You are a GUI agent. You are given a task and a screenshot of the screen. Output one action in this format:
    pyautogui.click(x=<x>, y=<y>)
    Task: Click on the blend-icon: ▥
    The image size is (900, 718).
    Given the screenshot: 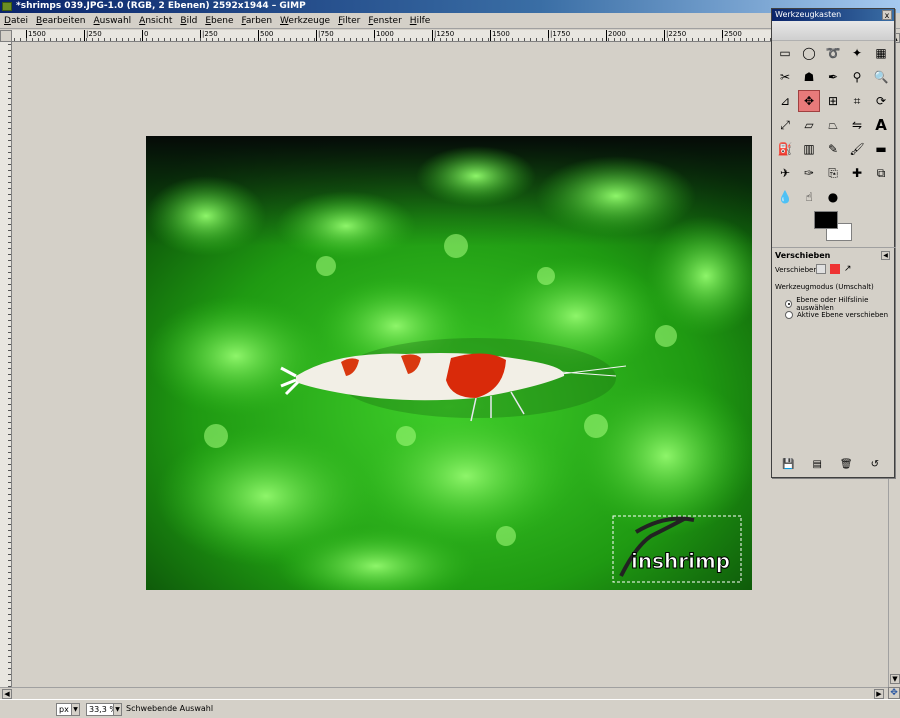 What is the action you would take?
    pyautogui.click(x=809, y=149)
    